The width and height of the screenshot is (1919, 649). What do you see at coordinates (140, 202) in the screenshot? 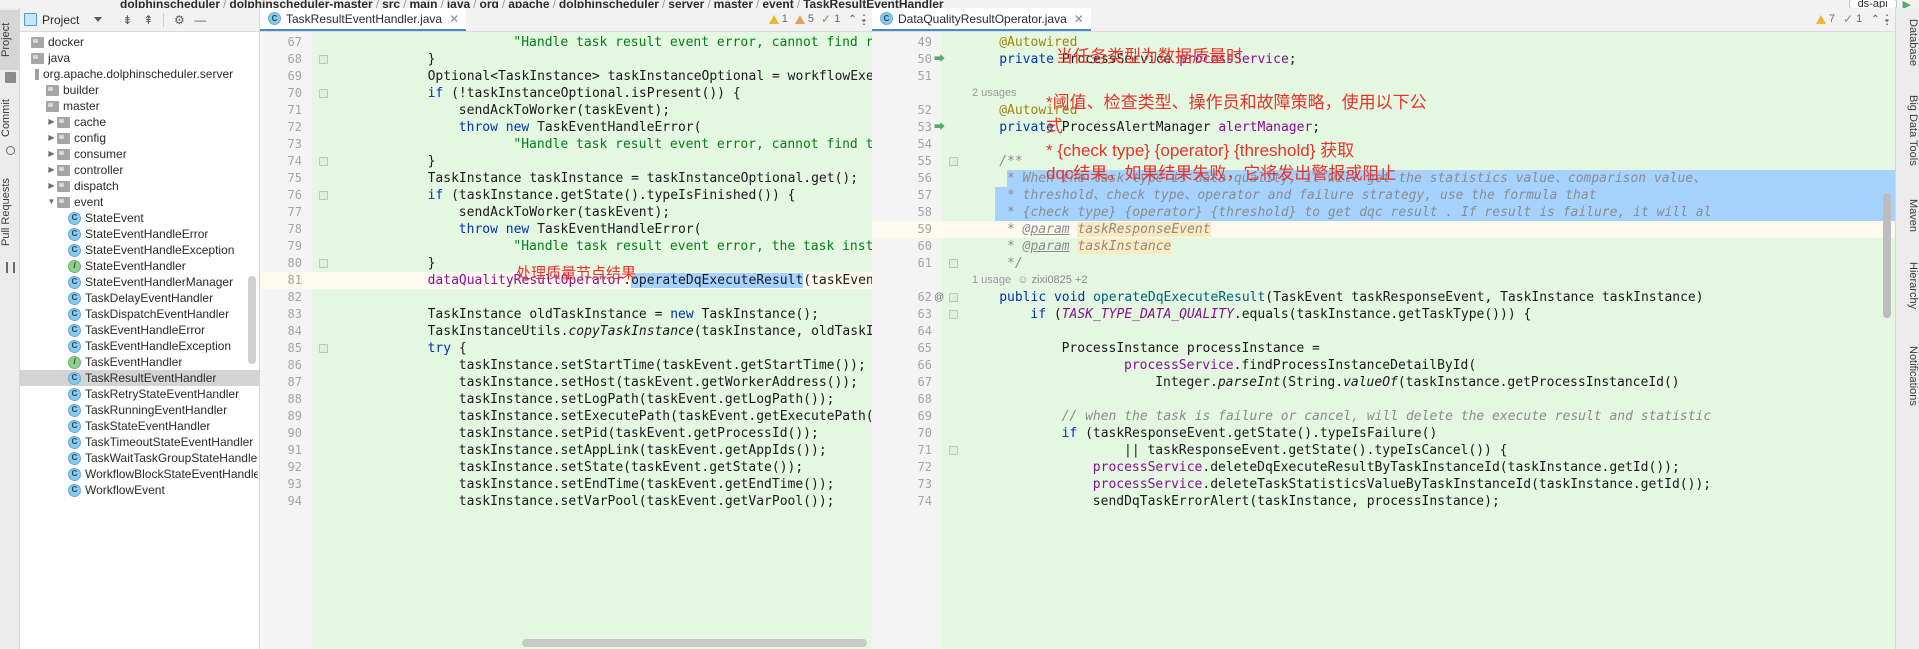
I see `tree-item-event: ▼ event` at bounding box center [140, 202].